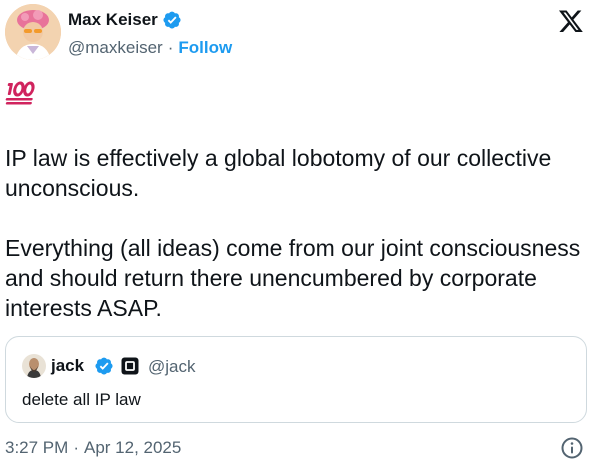  I want to click on info-icon, so click(572, 448).